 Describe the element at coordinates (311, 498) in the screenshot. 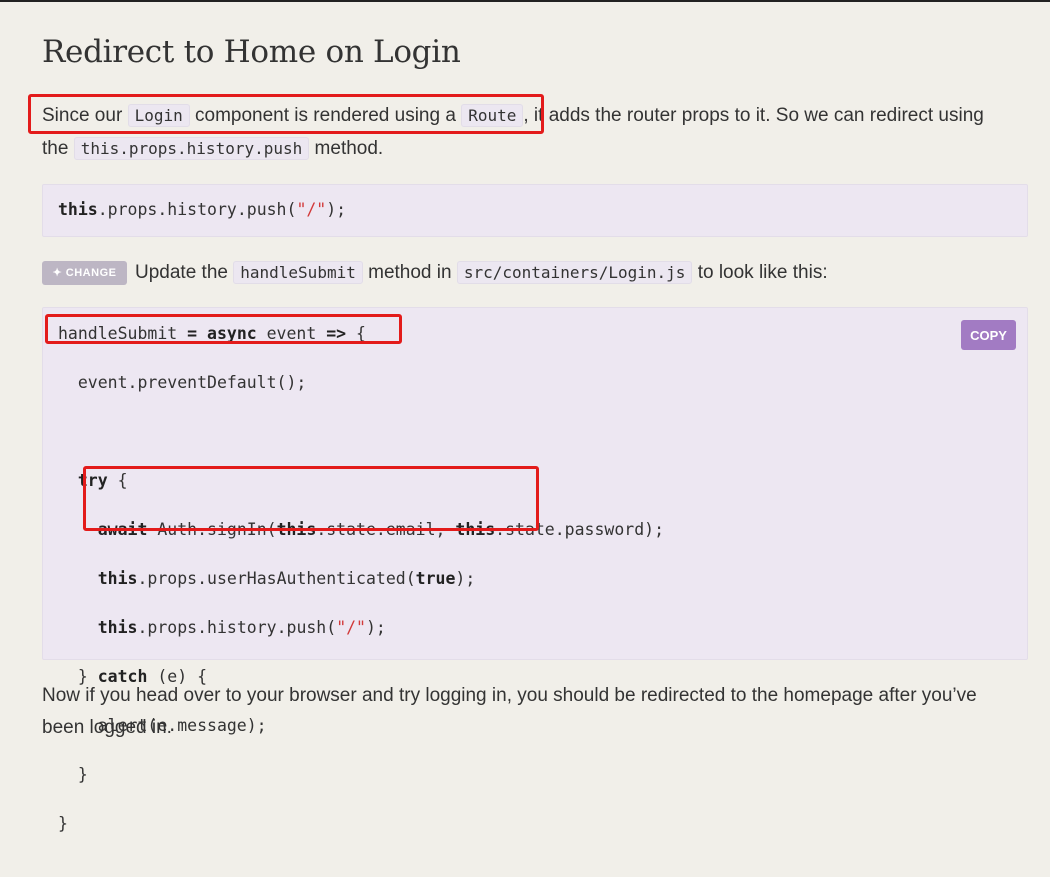

I see `highlight-box-redirect-lines` at that location.